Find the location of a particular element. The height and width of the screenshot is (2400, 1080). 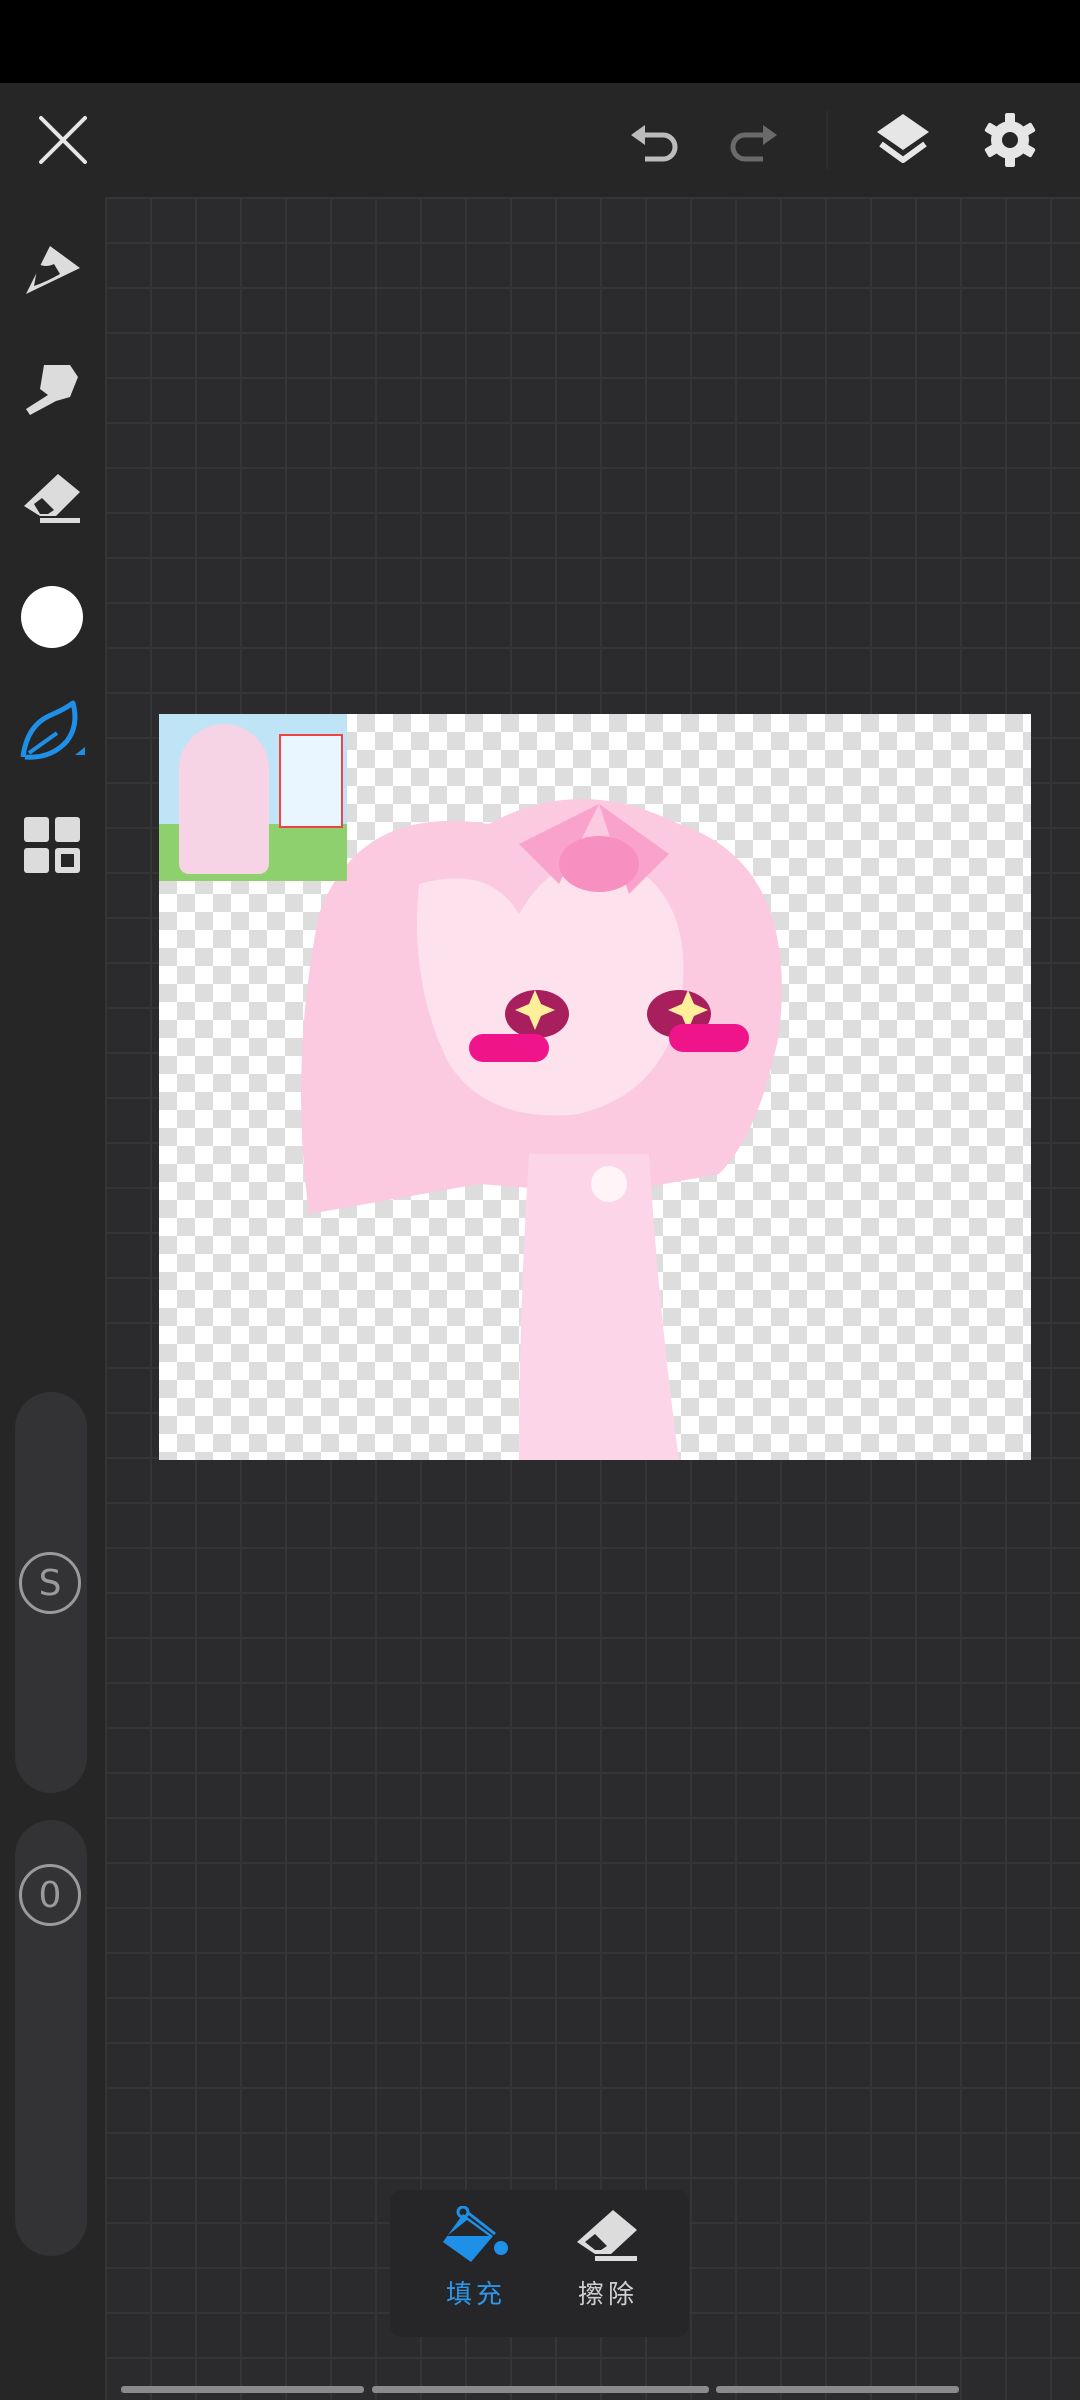

grid-menu-icon is located at coordinates (52, 845).